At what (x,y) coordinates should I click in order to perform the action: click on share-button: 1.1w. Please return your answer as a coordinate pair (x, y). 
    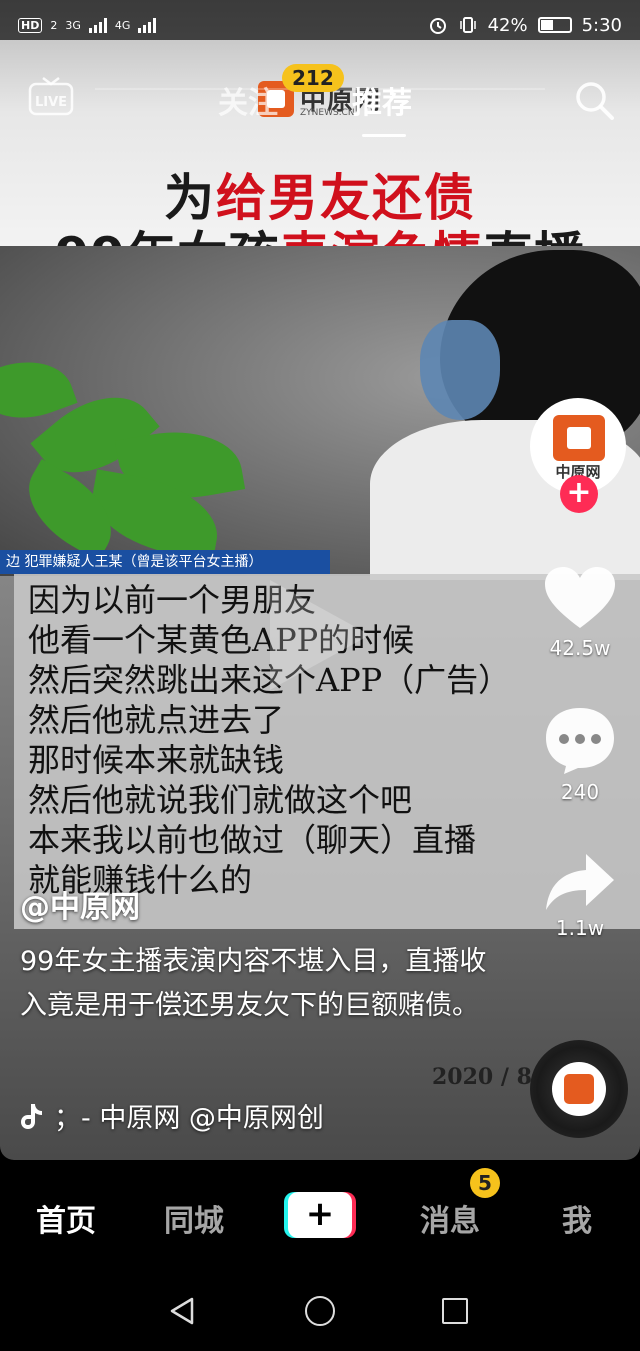
    Looking at the image, I should click on (580, 896).